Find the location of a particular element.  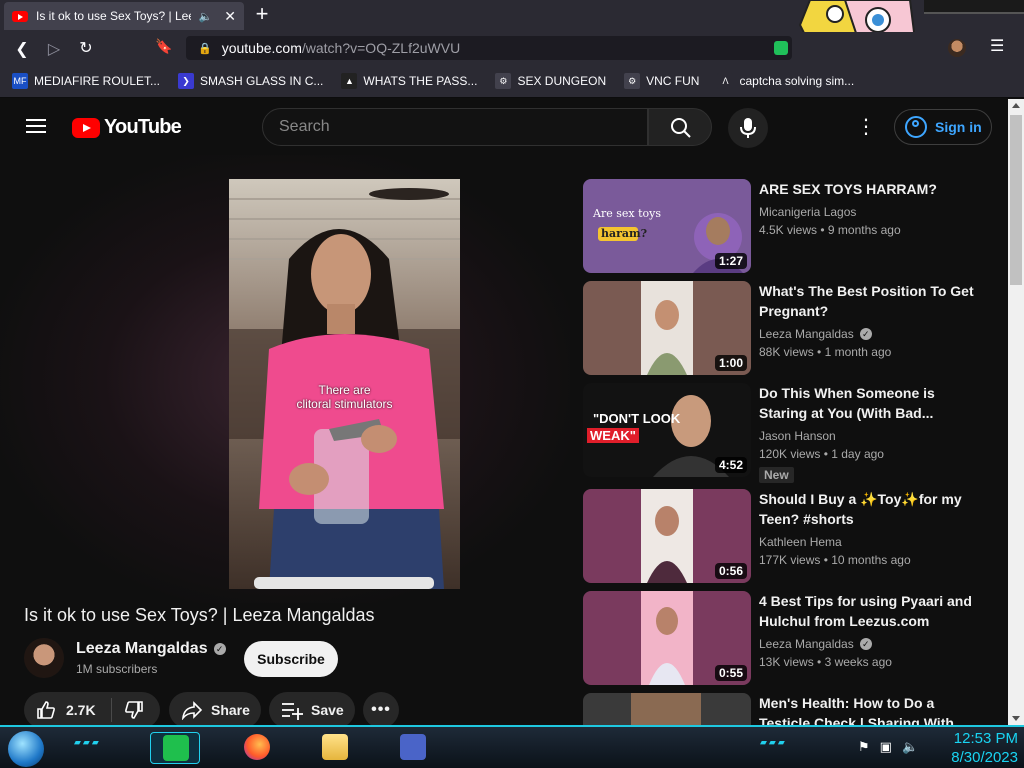

close-tab-icon: ✕ is located at coordinates (230, 16).